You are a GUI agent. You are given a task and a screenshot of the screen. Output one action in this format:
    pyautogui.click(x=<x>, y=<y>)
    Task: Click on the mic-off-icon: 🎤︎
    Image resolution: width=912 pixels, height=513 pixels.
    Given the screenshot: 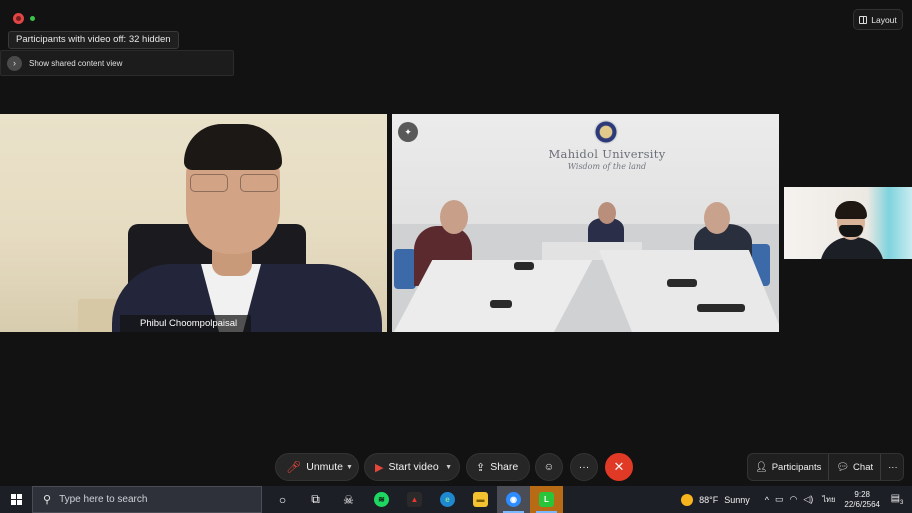 What is the action you would take?
    pyautogui.click(x=294, y=467)
    